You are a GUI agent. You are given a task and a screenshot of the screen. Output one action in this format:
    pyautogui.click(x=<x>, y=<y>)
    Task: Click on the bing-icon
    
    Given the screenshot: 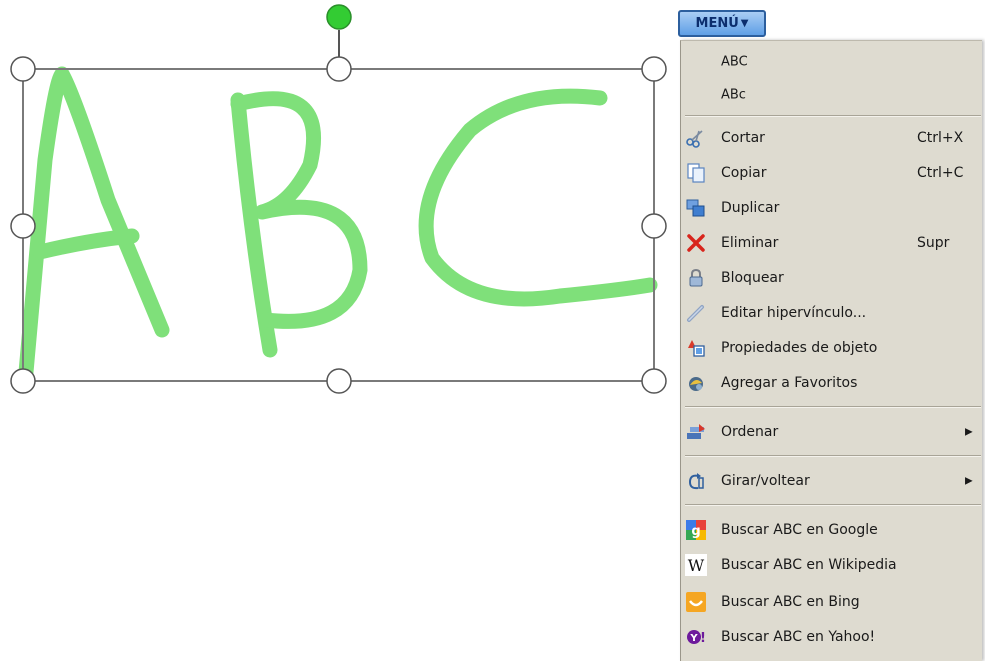 What is the action you would take?
    pyautogui.click(x=696, y=602)
    